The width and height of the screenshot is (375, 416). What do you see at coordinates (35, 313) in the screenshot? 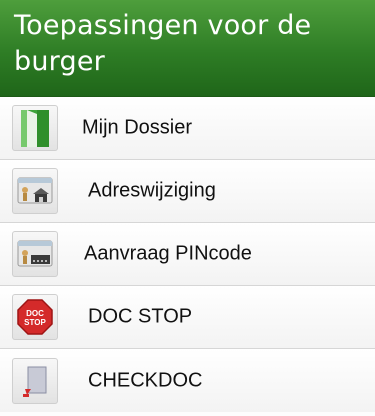
I see `stop-sign-text-top: DOC` at bounding box center [35, 313].